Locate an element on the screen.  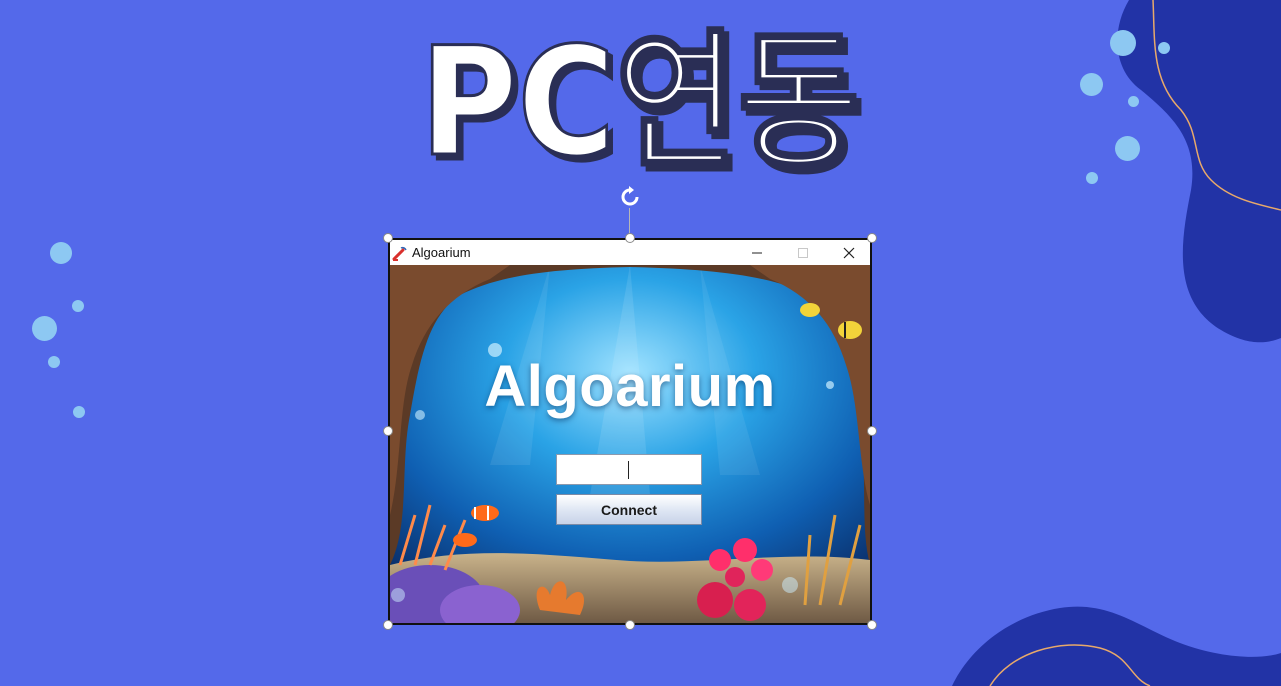
slide-title-text: PC연동 is located at coordinates (640, 103).